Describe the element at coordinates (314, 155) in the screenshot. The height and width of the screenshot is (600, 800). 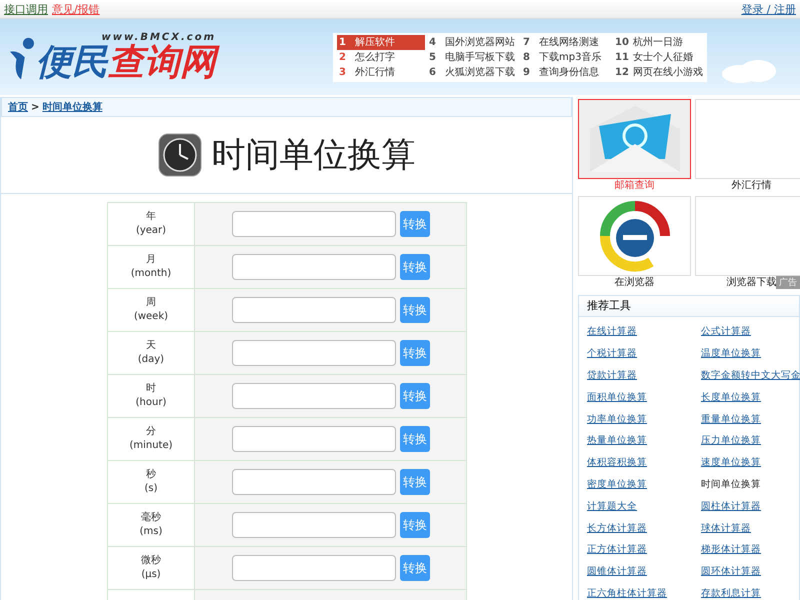
I see `page-title: 时间单位换算` at that location.